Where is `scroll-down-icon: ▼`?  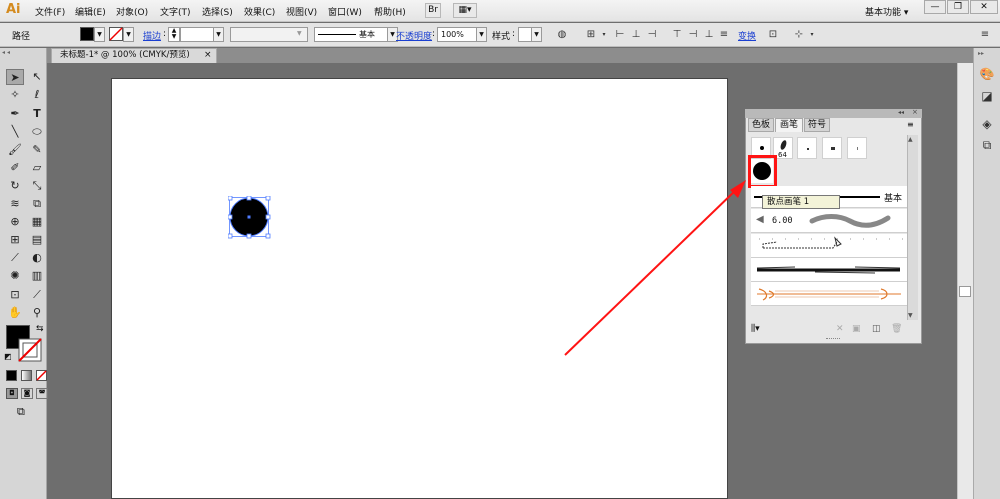 scroll-down-icon: ▼ is located at coordinates (910, 315).